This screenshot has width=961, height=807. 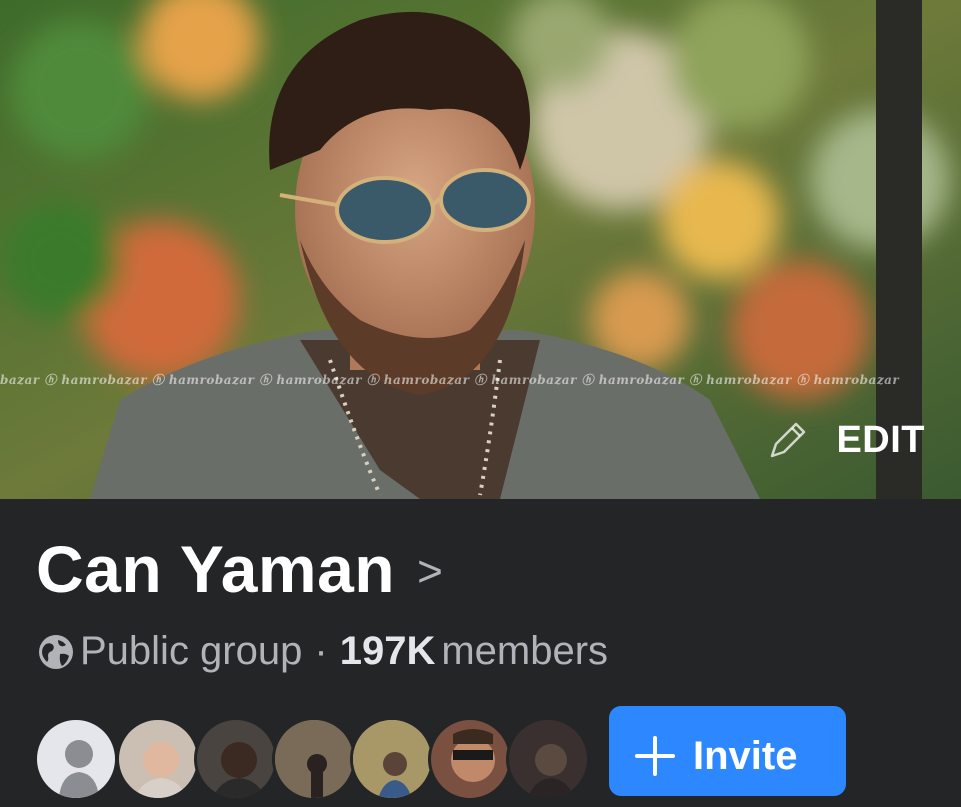 I want to click on pencil-icon, so click(x=788, y=440).